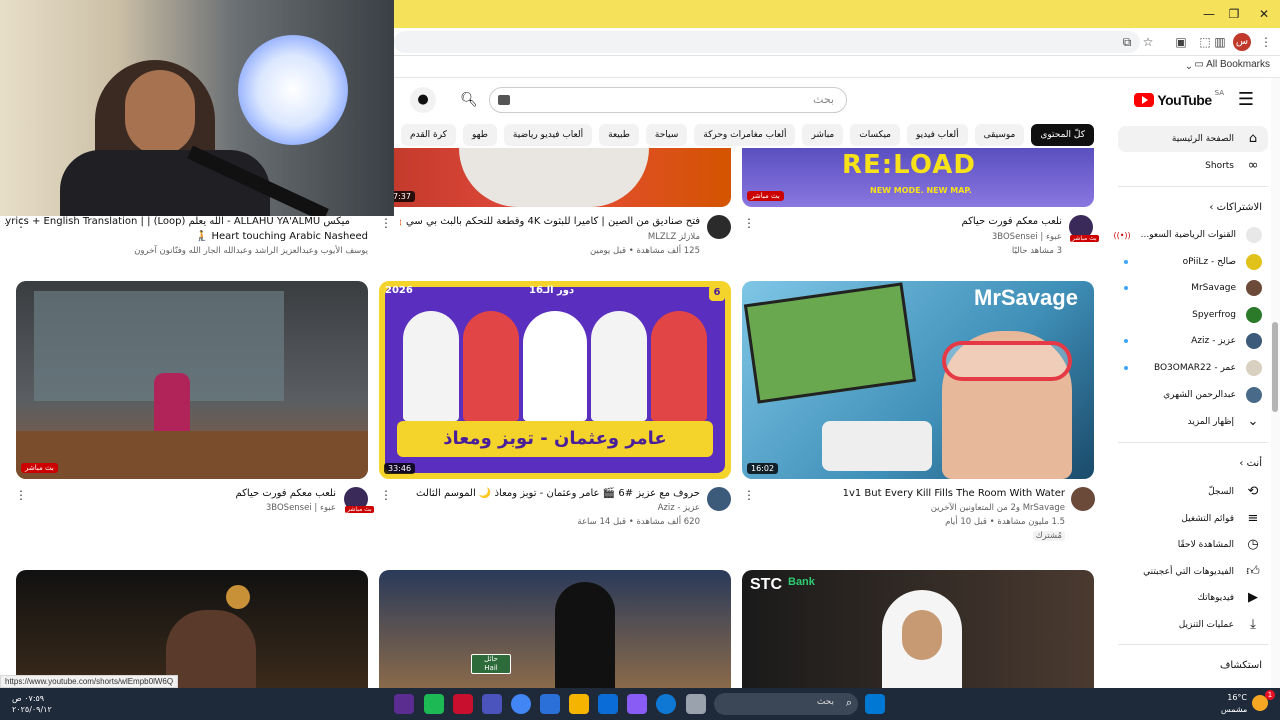  I want to click on video-thumbnail: حائل Hail, so click(555, 629).